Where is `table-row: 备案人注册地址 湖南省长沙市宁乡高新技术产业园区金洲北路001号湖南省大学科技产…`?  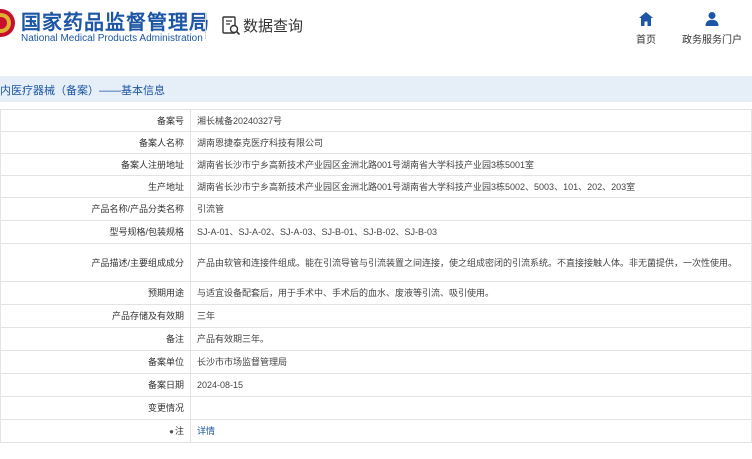
table-row: 备案人注册地址 湖南省长沙市宁乡高新技术产业园区金洲北路001号湖南省大学科技产… is located at coordinates (376, 164).